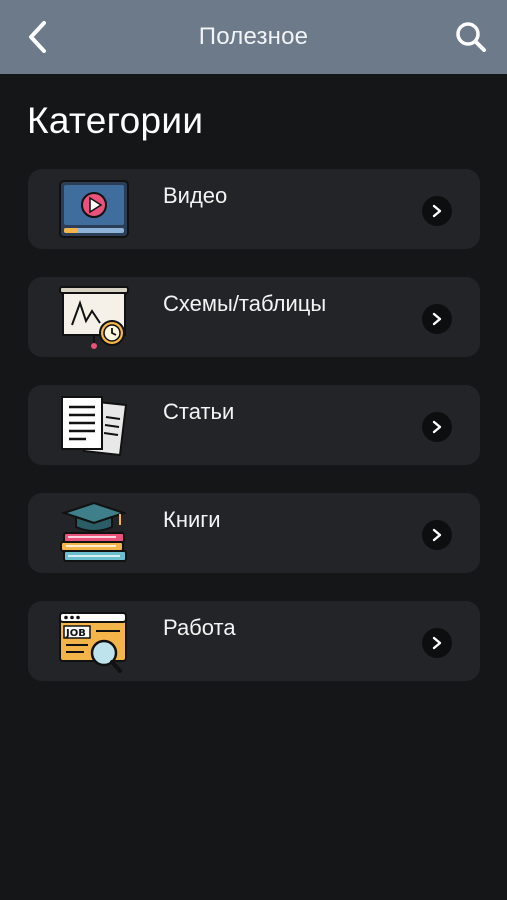 The width and height of the screenshot is (507, 900). I want to click on category-label: Статьи, so click(199, 411).